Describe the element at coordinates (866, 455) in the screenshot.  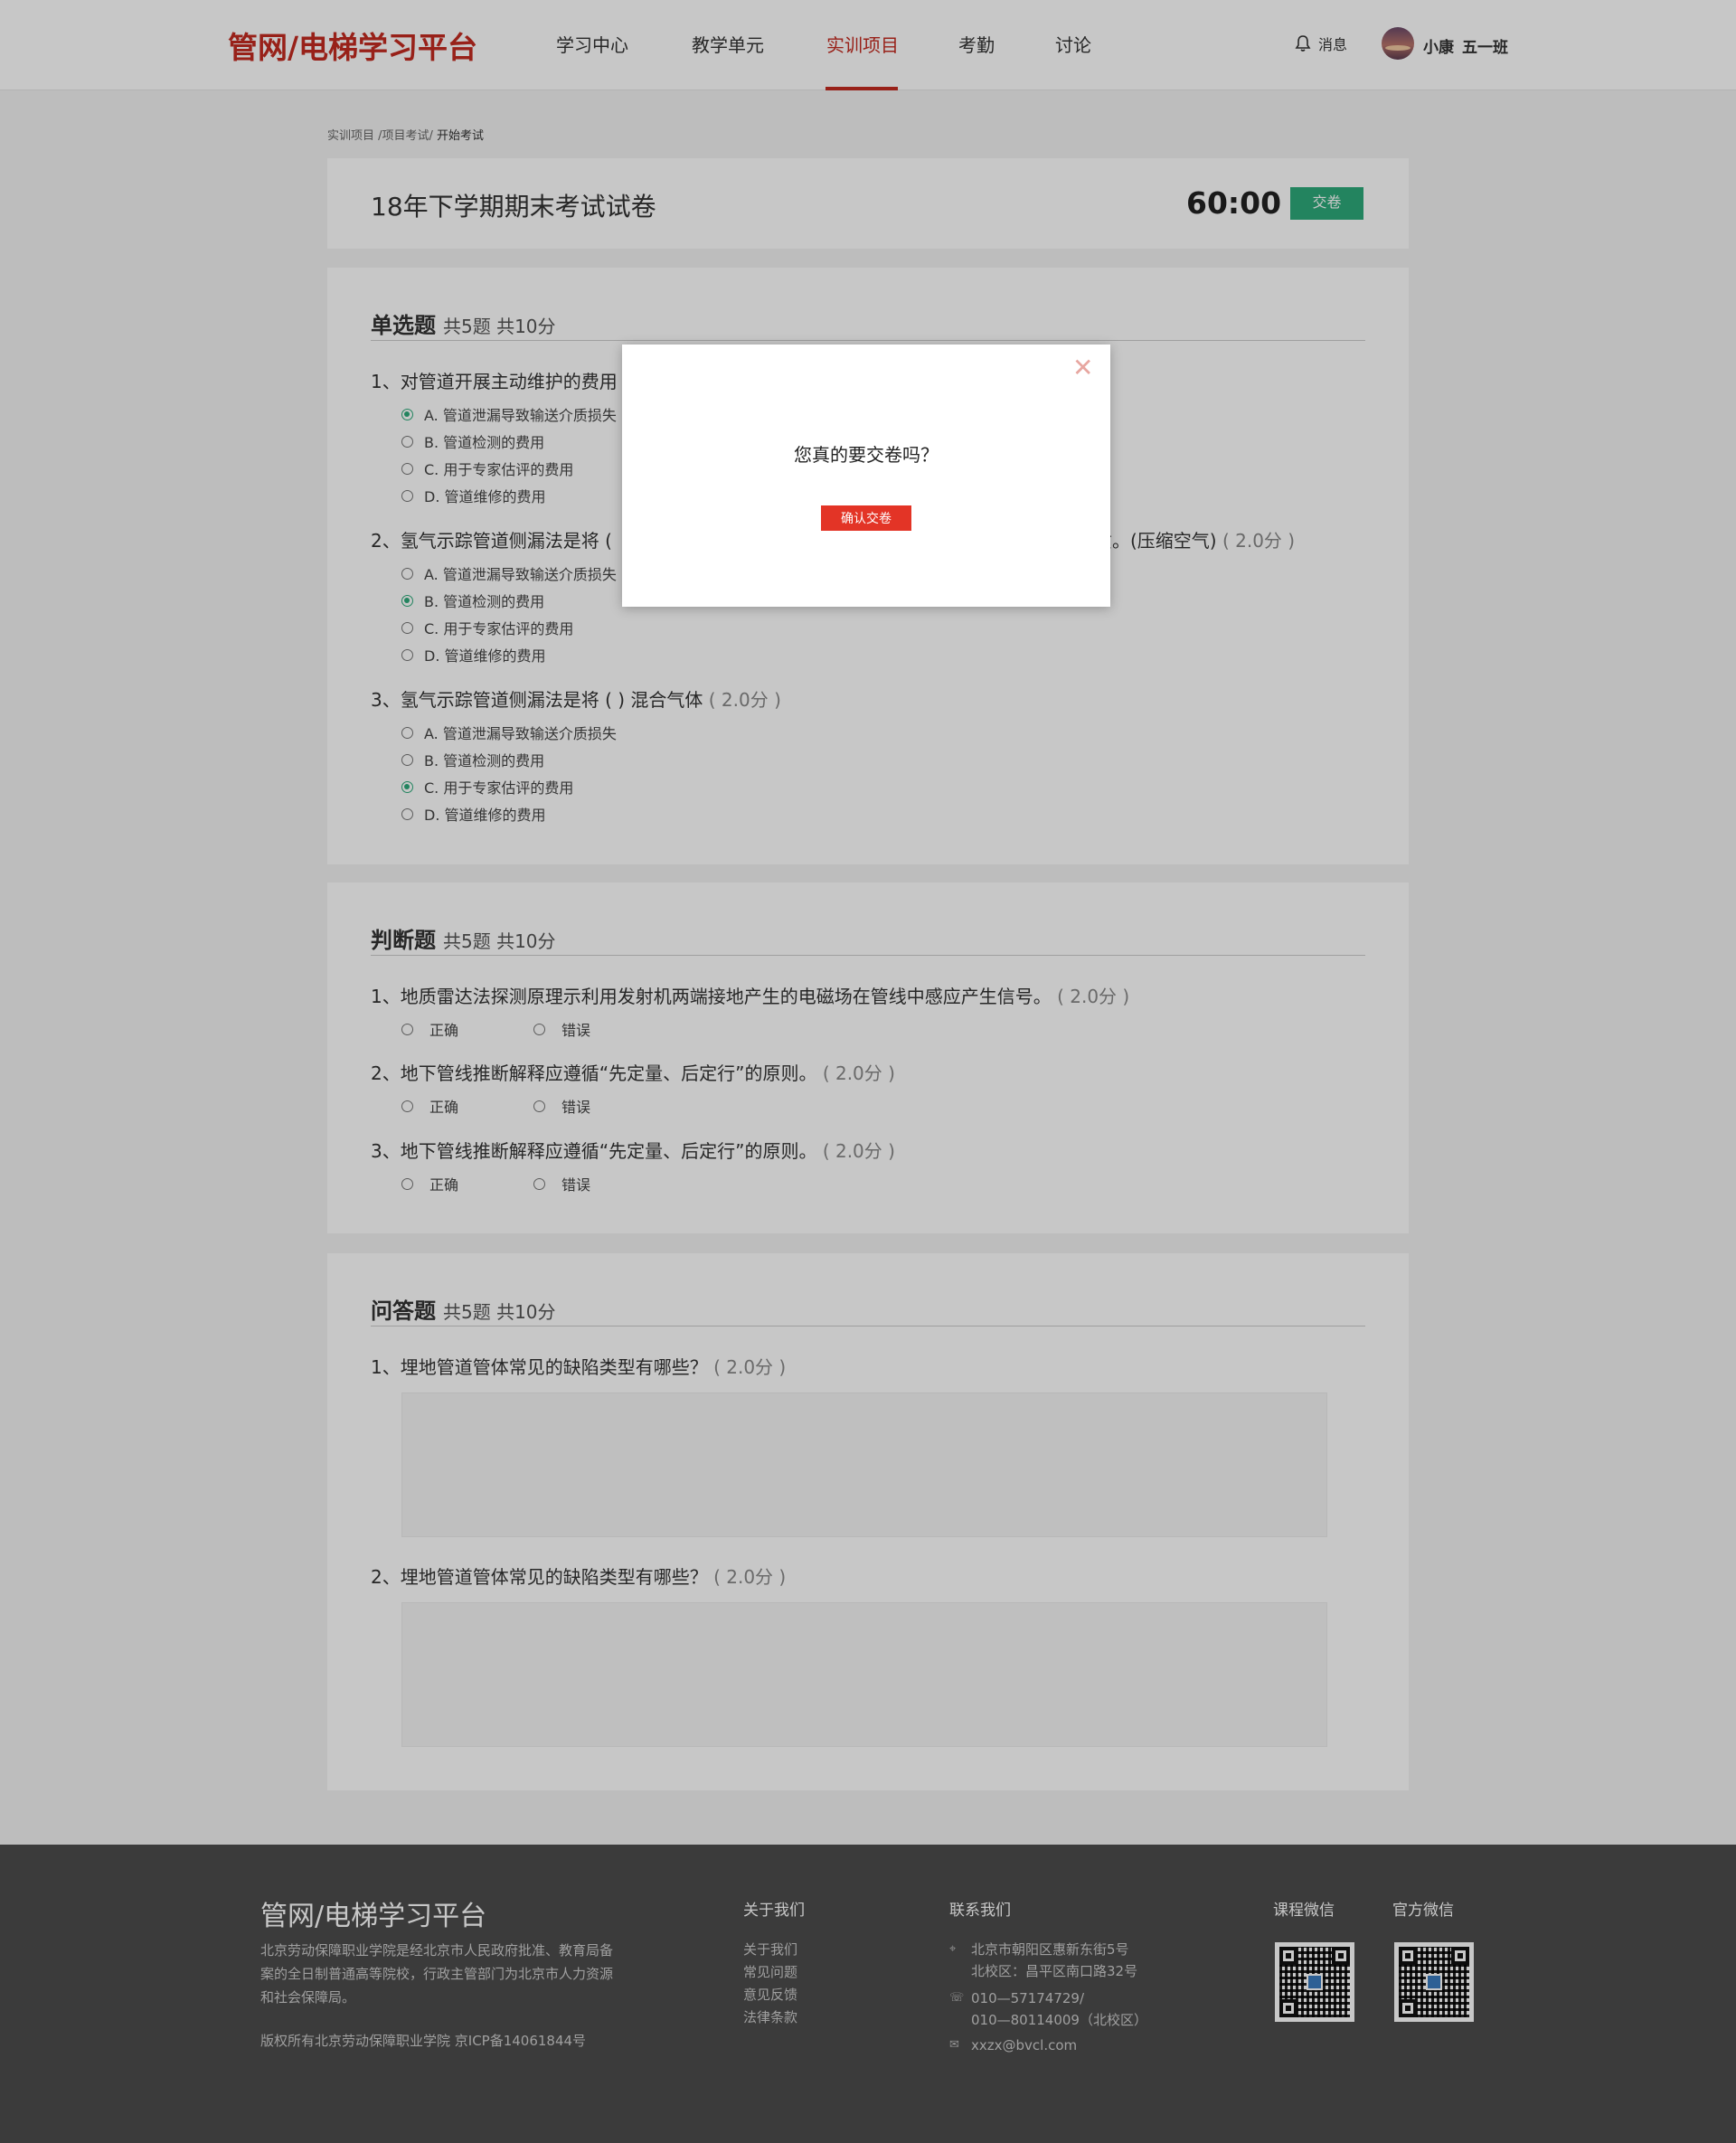
I see `dialog-message: 您真的要交卷吗？` at that location.